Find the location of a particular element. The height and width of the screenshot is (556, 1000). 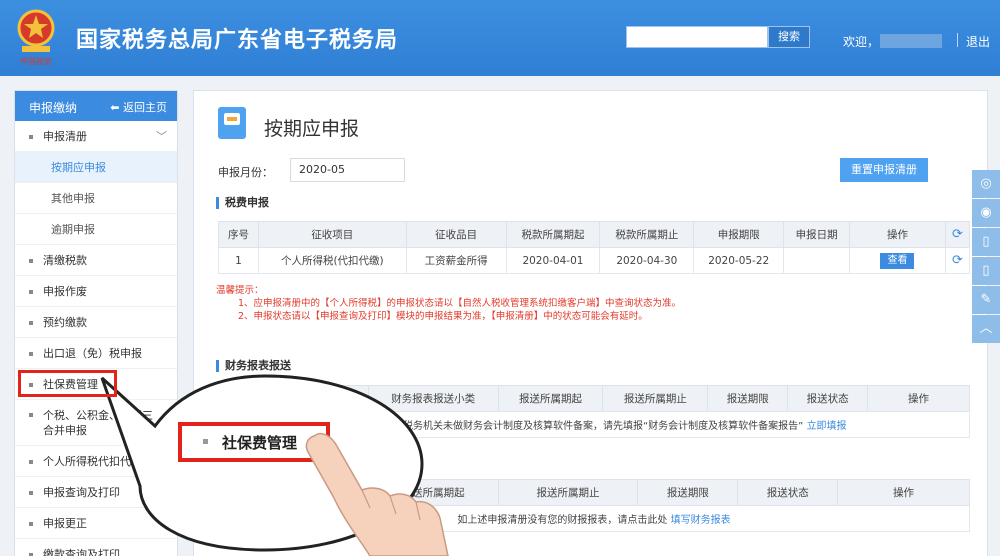

column-header: 序号 is located at coordinates (238, 234).